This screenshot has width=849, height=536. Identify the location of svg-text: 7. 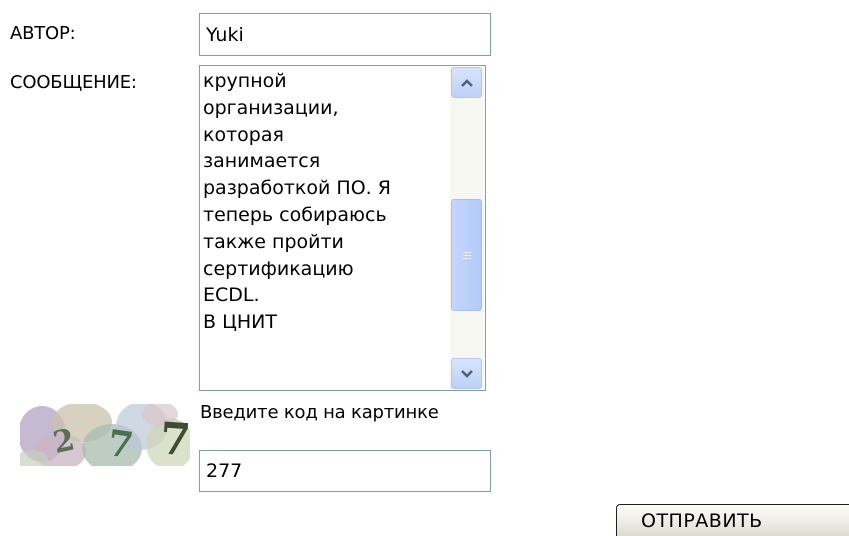
(174, 439).